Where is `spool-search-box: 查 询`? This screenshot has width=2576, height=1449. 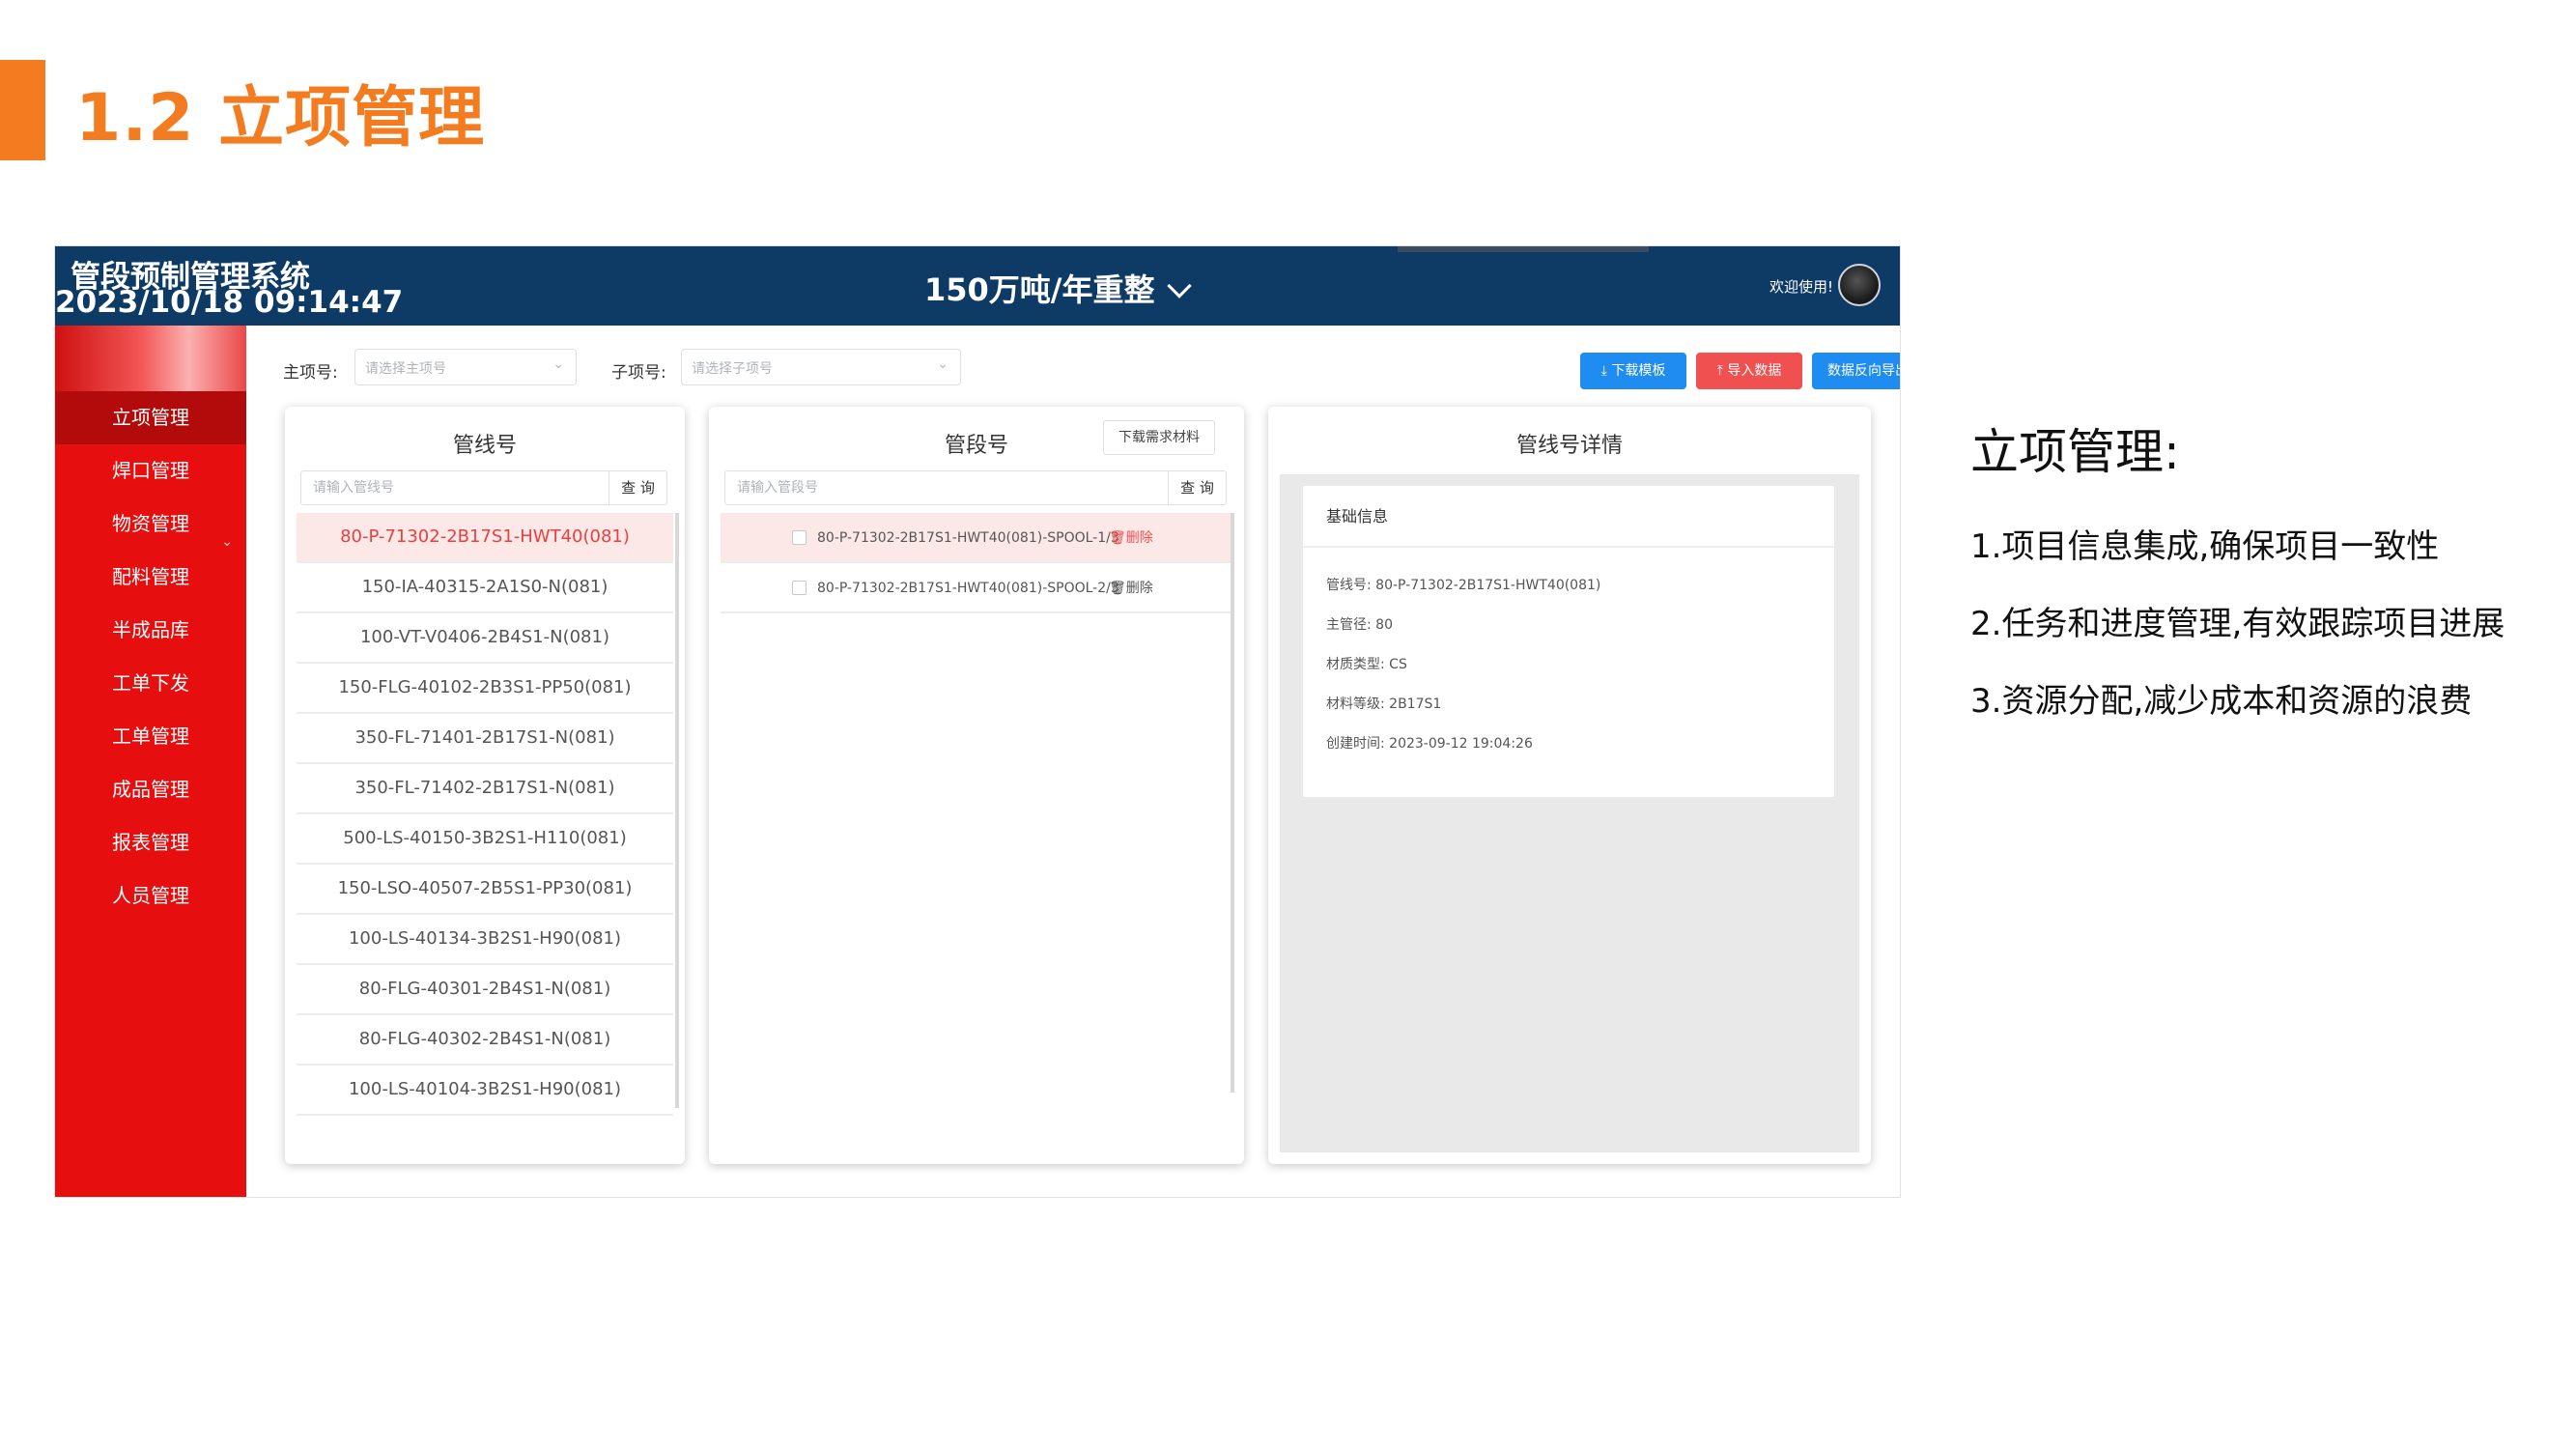
spool-search-box: 查 询 is located at coordinates (975, 487).